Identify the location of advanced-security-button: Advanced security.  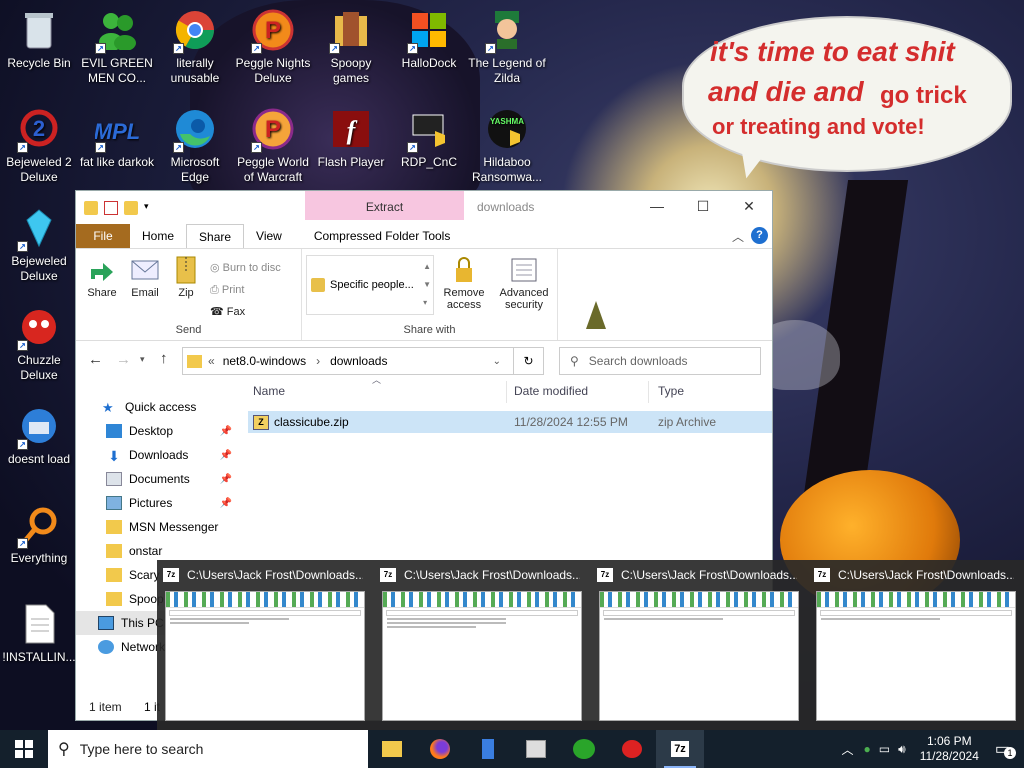
(524, 283).